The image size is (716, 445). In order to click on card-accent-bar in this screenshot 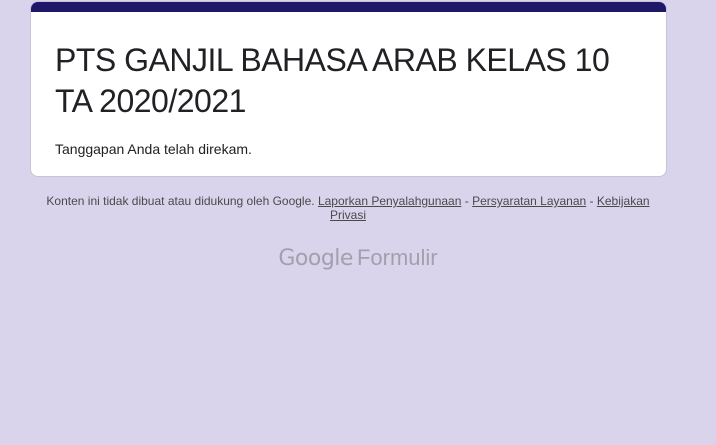, I will do `click(348, 7)`.